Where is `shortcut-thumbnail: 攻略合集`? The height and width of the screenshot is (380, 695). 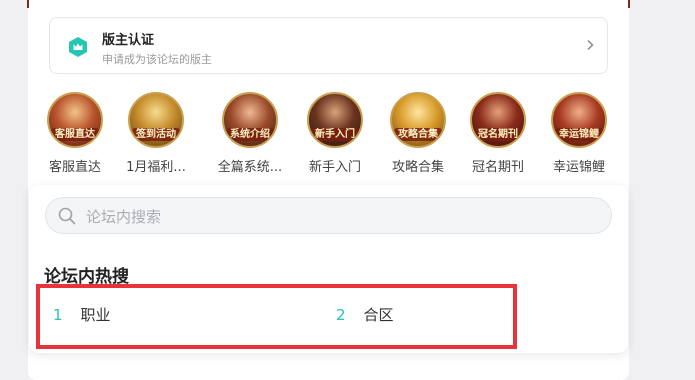
shortcut-thumbnail: 攻略合集 is located at coordinates (418, 120).